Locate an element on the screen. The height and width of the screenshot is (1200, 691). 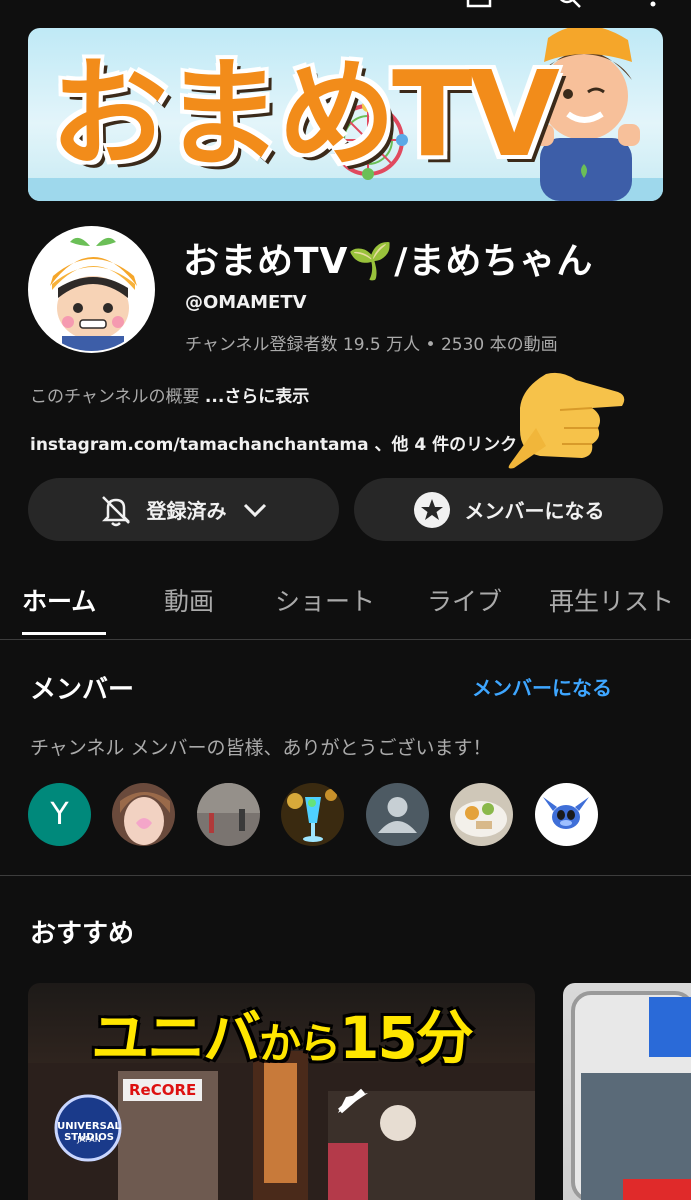
thumbnail-title-text: ユニバから15分 is located at coordinates (281, 1033).